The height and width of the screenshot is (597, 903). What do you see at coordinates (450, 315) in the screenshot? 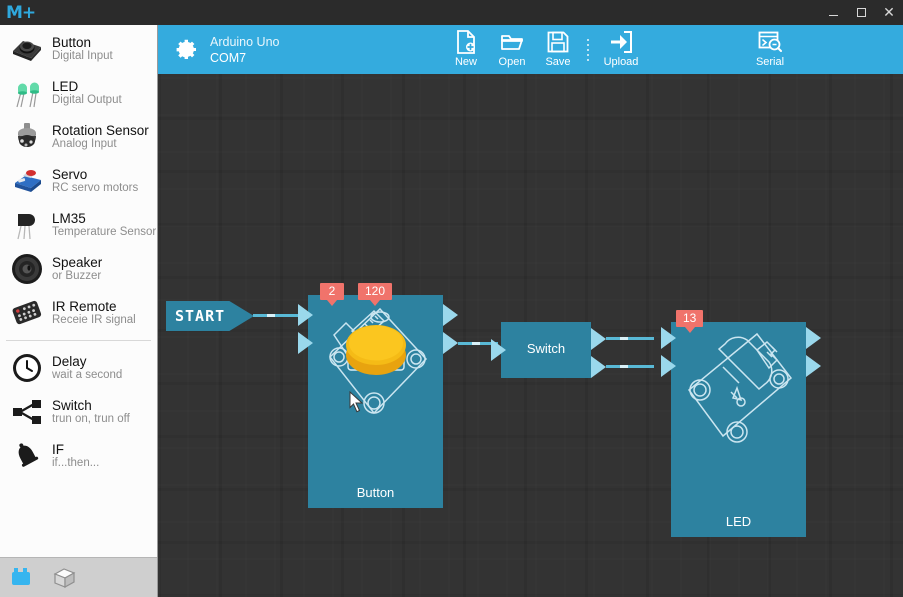
I see `port-button-out-top` at bounding box center [450, 315].